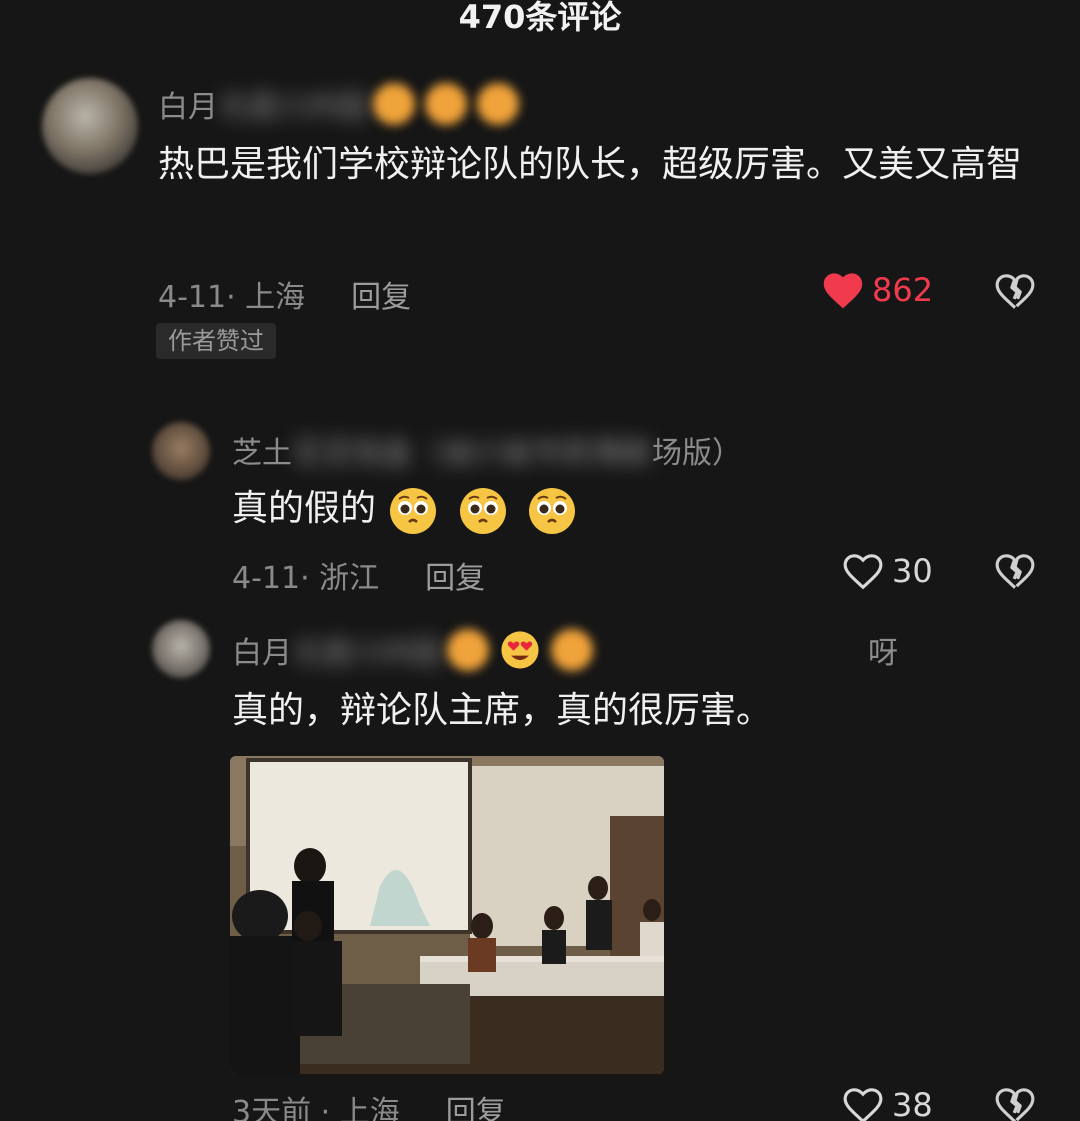 The height and width of the screenshot is (1121, 1080). I want to click on username-hidden: 豆豆钱盒（迪川省市民情剧, so click(472, 453).